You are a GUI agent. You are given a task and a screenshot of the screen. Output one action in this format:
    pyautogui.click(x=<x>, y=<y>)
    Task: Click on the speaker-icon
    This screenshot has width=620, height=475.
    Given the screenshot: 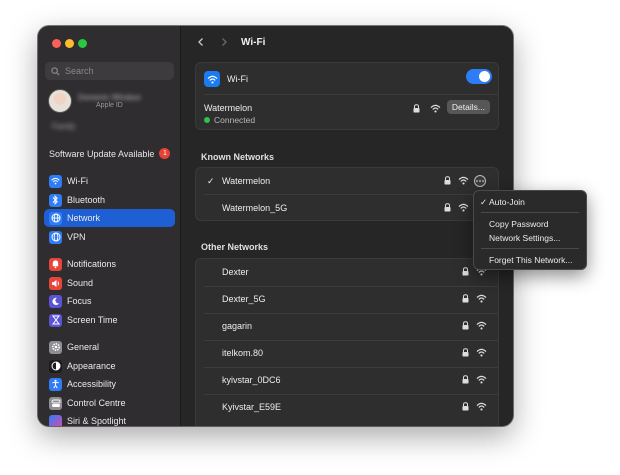 What is the action you would take?
    pyautogui.click(x=55, y=283)
    